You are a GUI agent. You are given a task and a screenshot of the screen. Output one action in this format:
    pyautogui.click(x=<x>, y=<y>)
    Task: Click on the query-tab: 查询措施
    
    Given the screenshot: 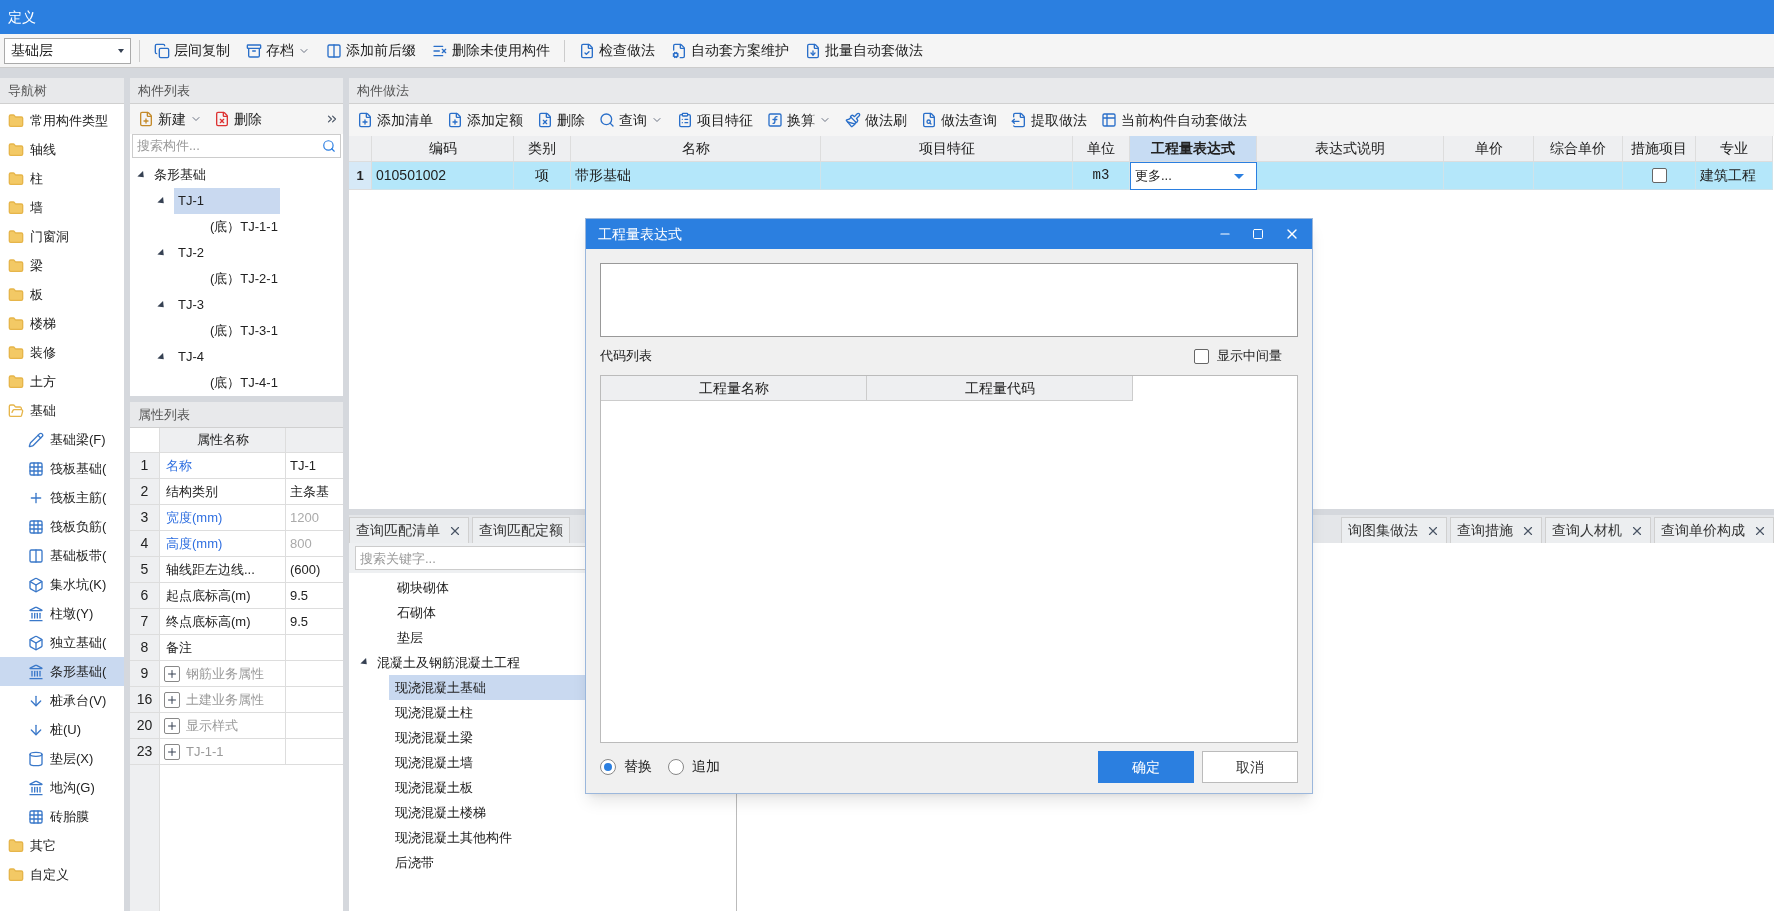 What is the action you would take?
    pyautogui.click(x=1496, y=530)
    